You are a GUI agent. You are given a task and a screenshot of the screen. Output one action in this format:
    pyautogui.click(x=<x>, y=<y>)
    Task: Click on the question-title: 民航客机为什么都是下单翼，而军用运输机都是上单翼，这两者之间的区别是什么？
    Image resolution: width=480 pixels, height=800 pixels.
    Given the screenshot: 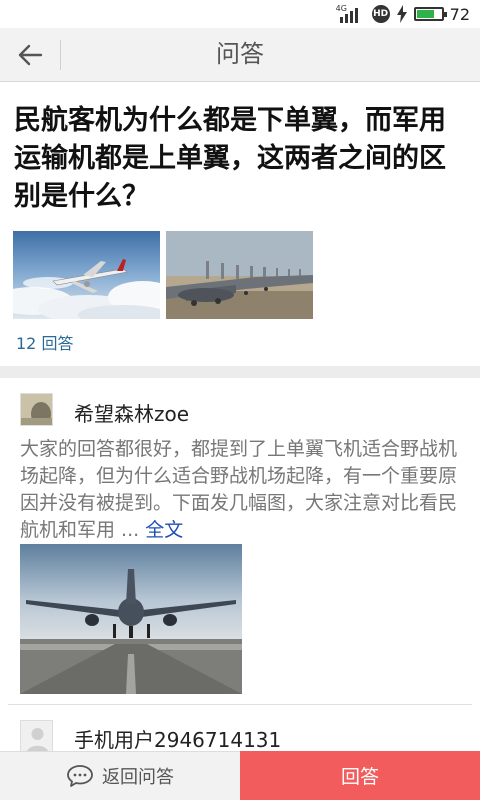 What is the action you would take?
    pyautogui.click(x=230, y=158)
    